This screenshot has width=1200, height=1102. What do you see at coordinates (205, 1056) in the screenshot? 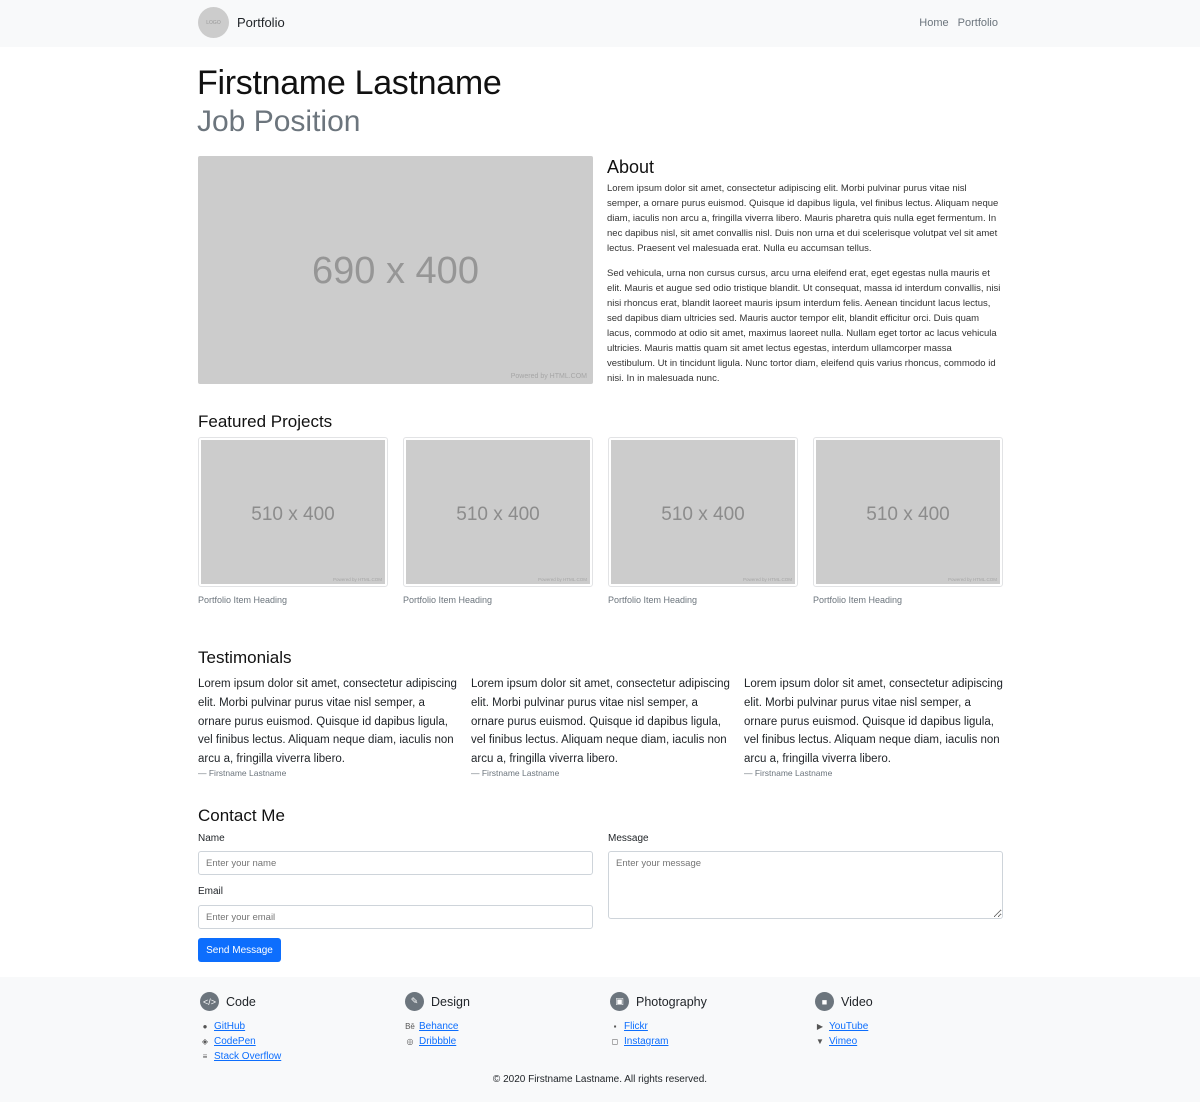
I see `stackoverflow-icon: ≡` at bounding box center [205, 1056].